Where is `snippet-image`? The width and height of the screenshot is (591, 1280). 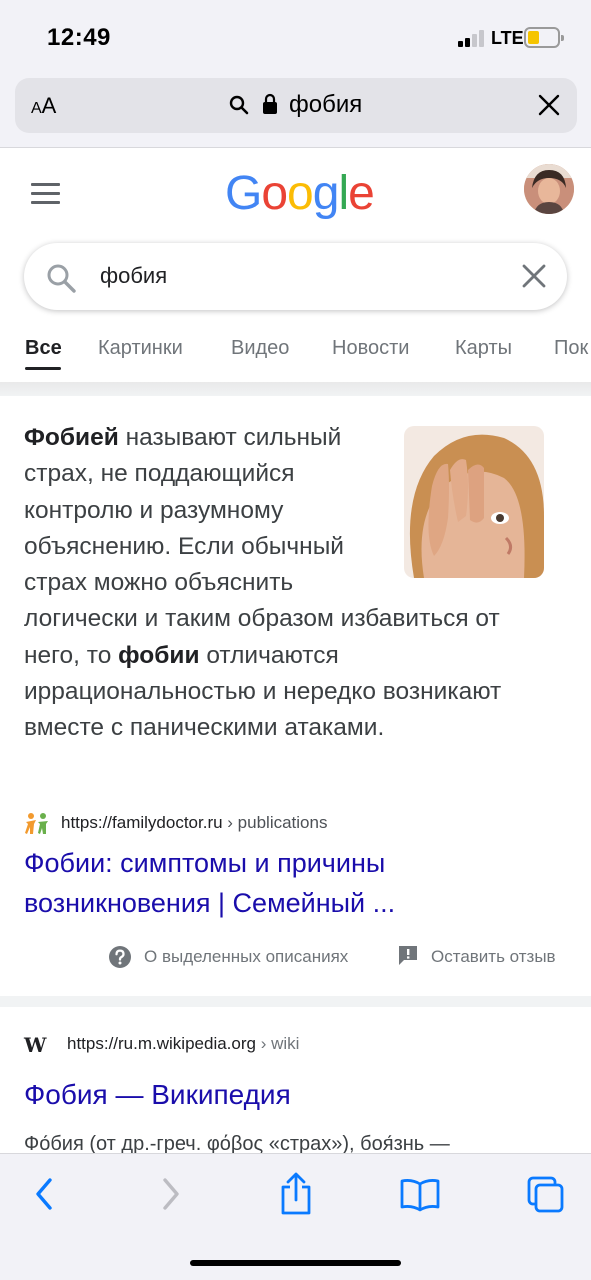
snippet-image is located at coordinates (474, 502).